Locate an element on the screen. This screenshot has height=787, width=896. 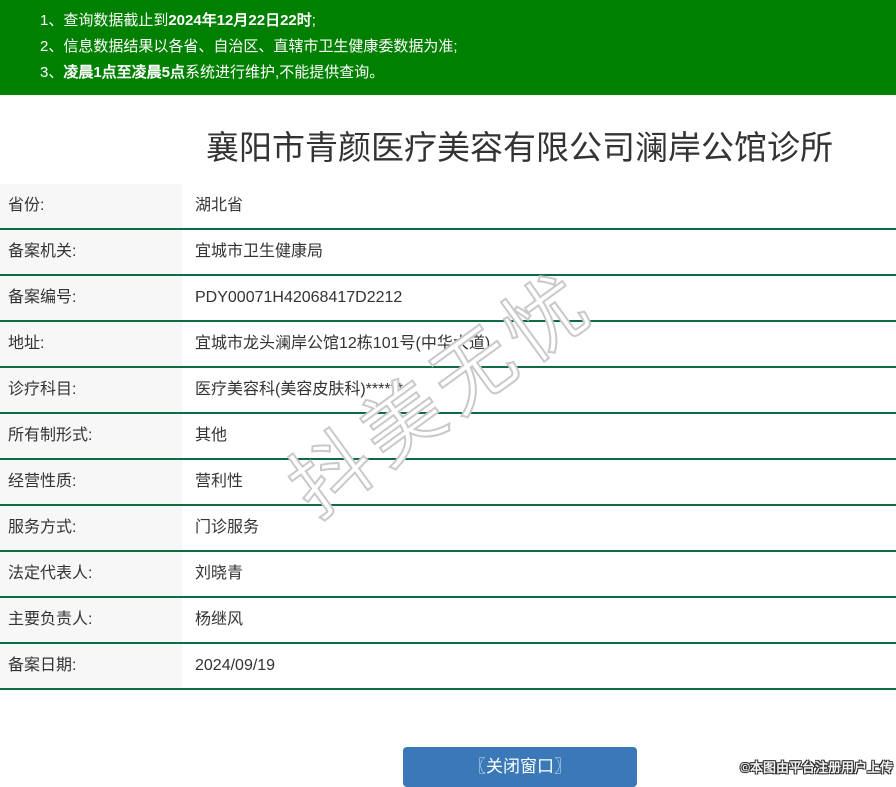
row-value: PDY00071H42068417D2212 is located at coordinates (299, 297).